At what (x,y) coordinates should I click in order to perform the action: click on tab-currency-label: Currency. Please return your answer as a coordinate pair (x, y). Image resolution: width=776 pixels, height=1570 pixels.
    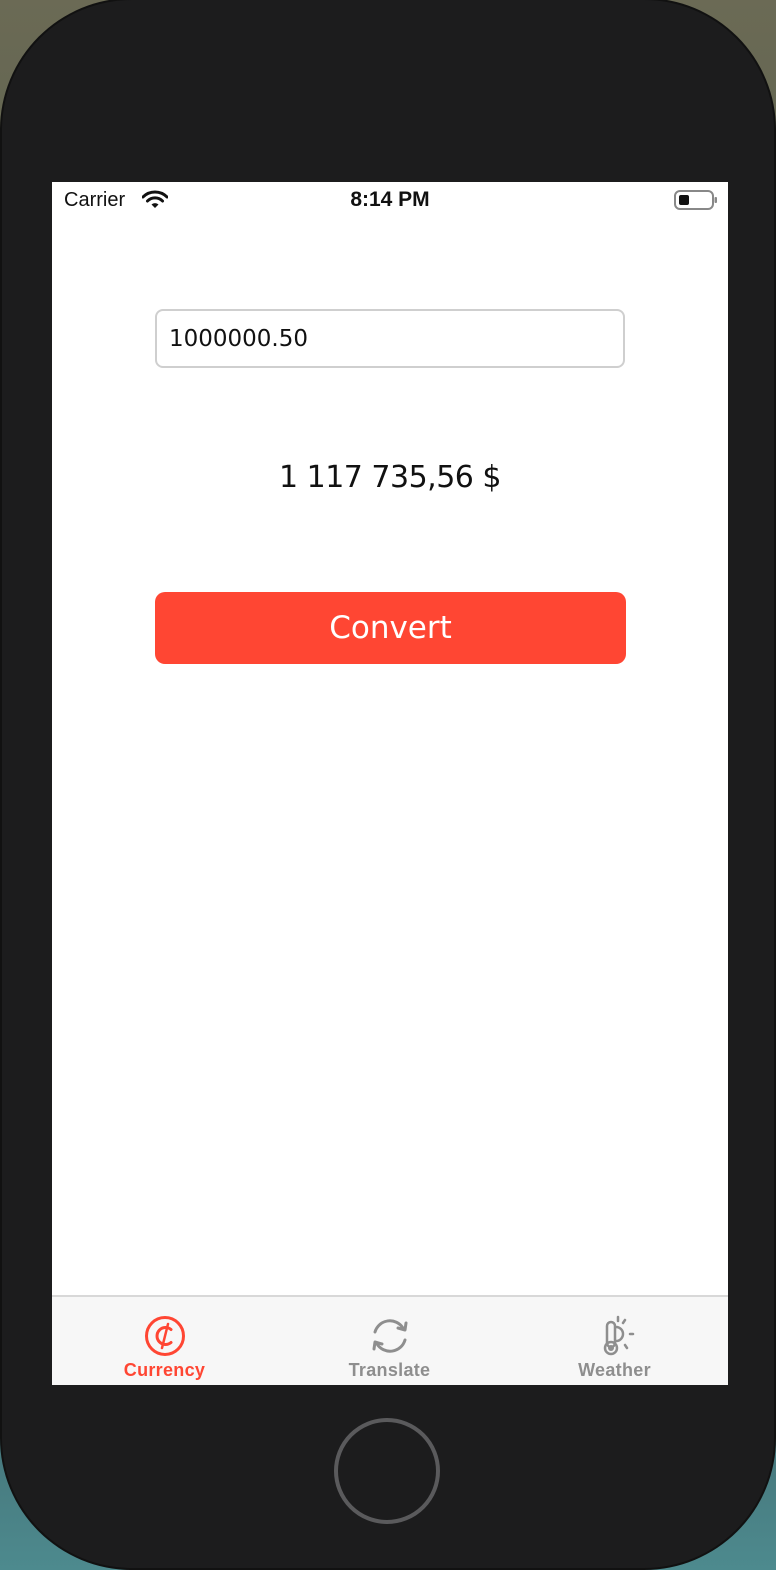
    Looking at the image, I should click on (164, 1370).